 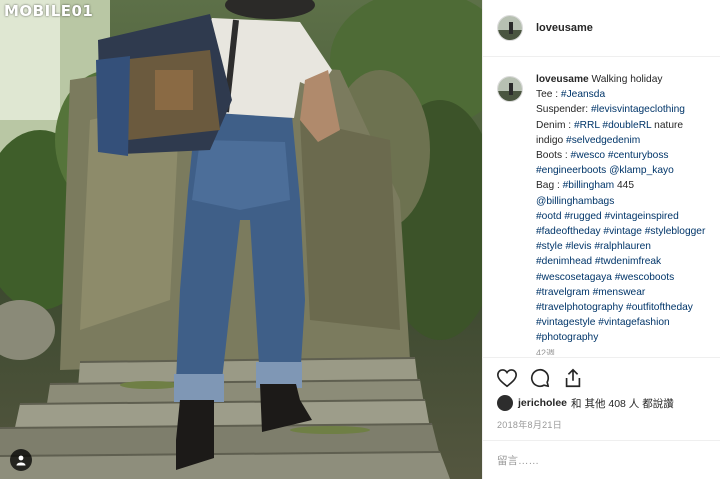 I want to click on caption-line: Bag : #billingham 445, so click(x=628, y=185).